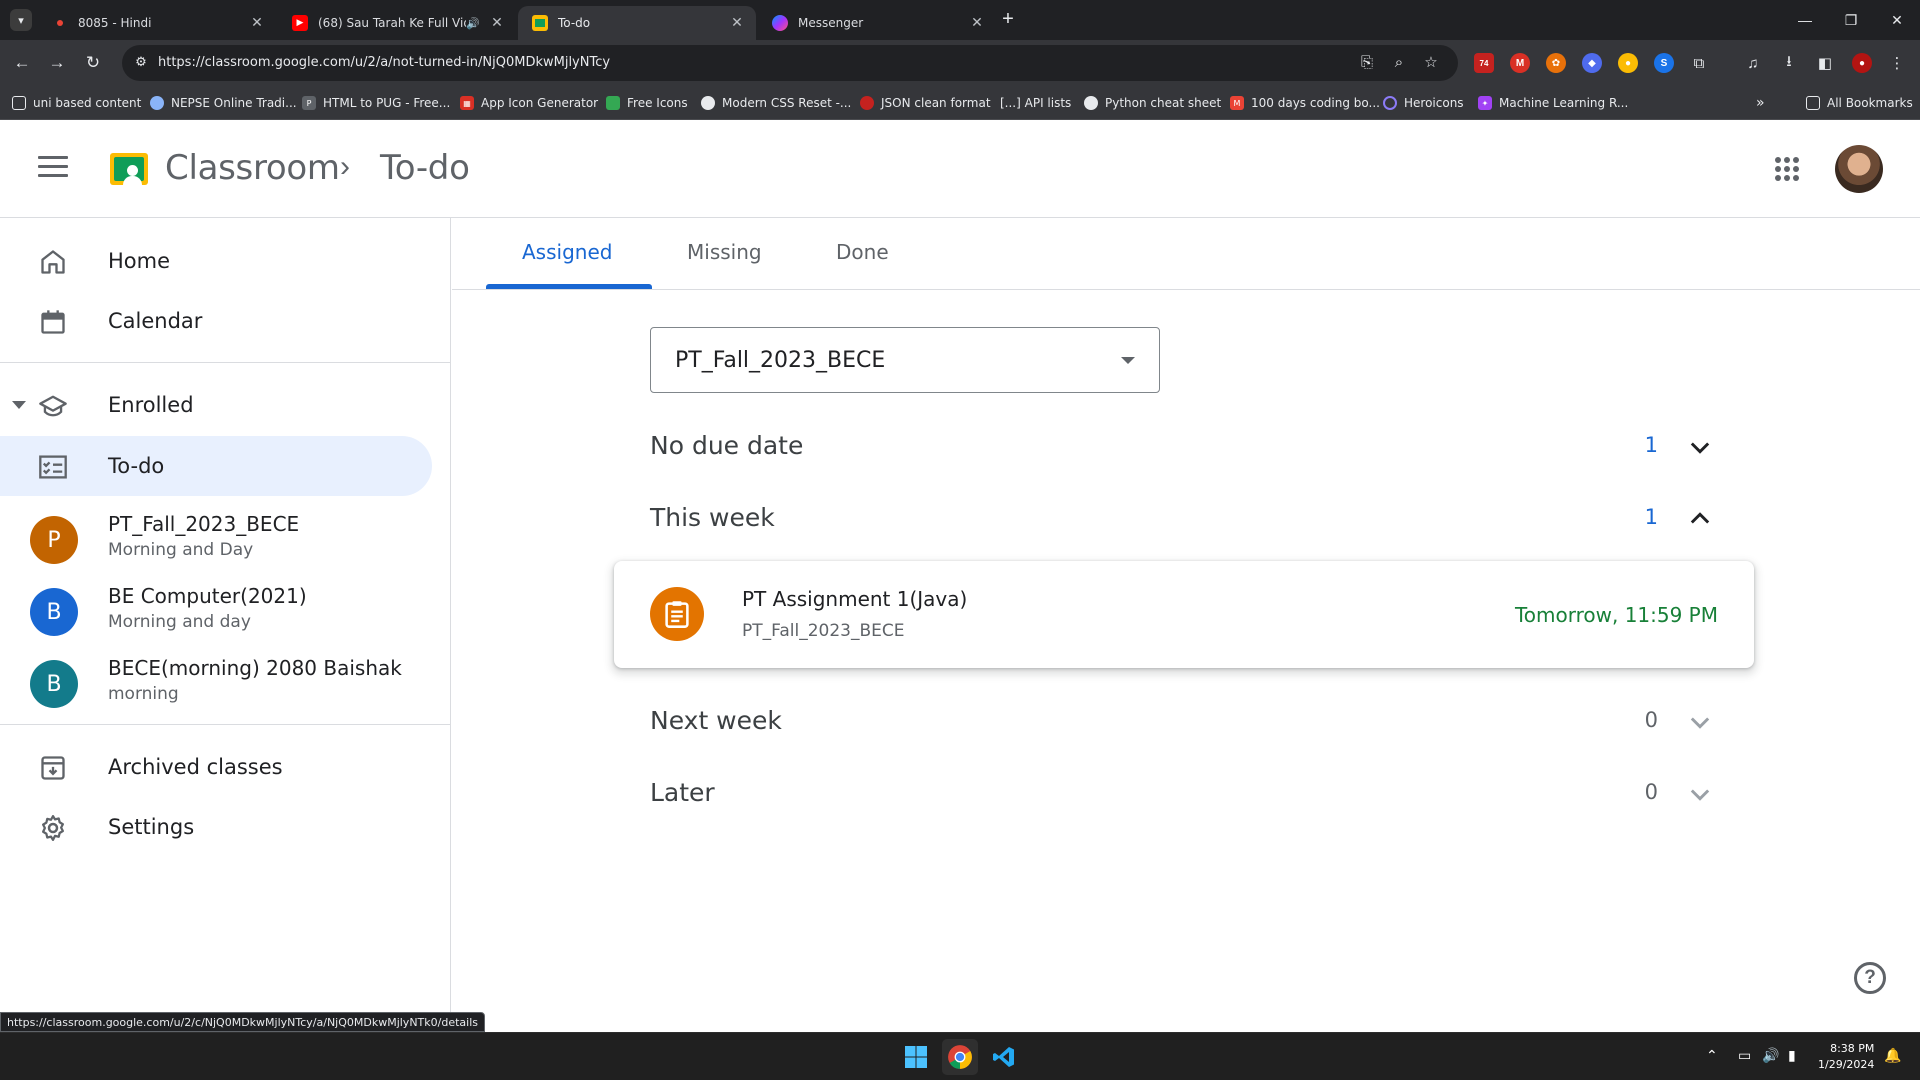 Image resolution: width=1920 pixels, height=1080 pixels. What do you see at coordinates (216, 541) in the screenshot?
I see `sidebar-class-item: P PT_Fall_2023_BECE Morning and Day` at bounding box center [216, 541].